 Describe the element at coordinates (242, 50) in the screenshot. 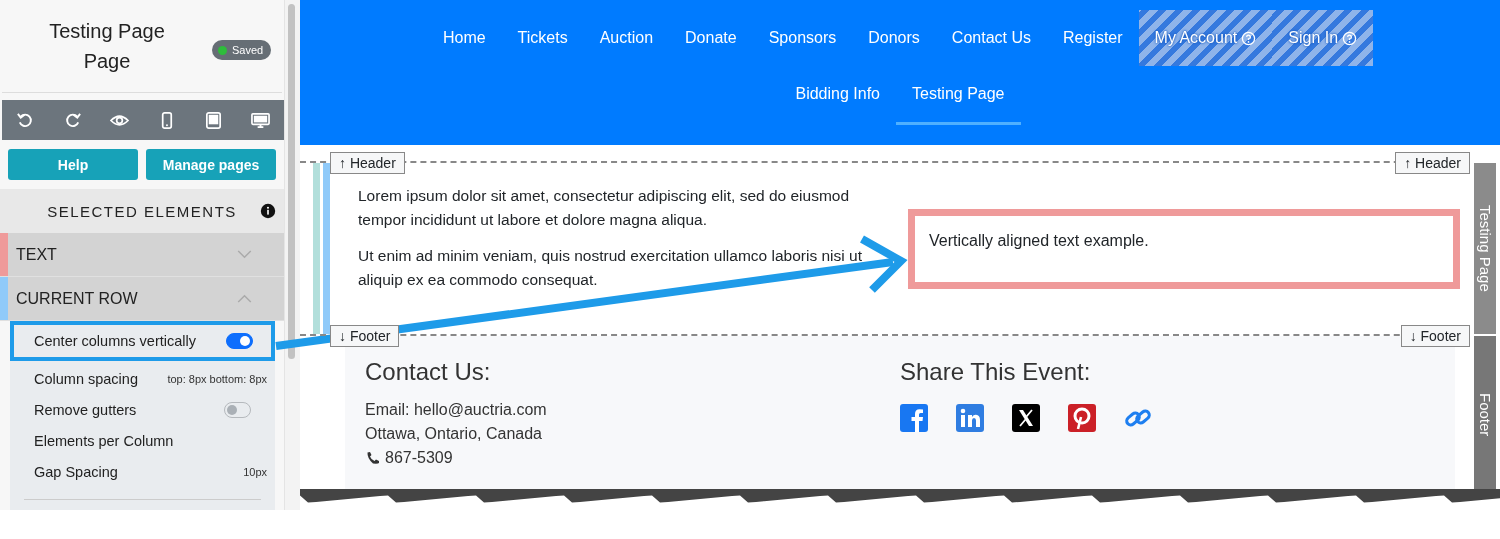

I see `status-badge: Saved` at that location.